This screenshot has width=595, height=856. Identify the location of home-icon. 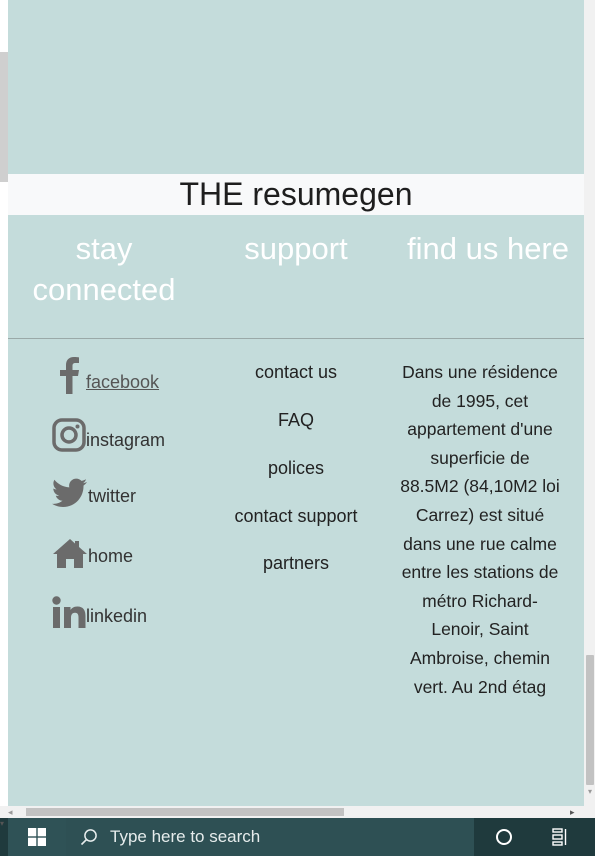
(70, 553).